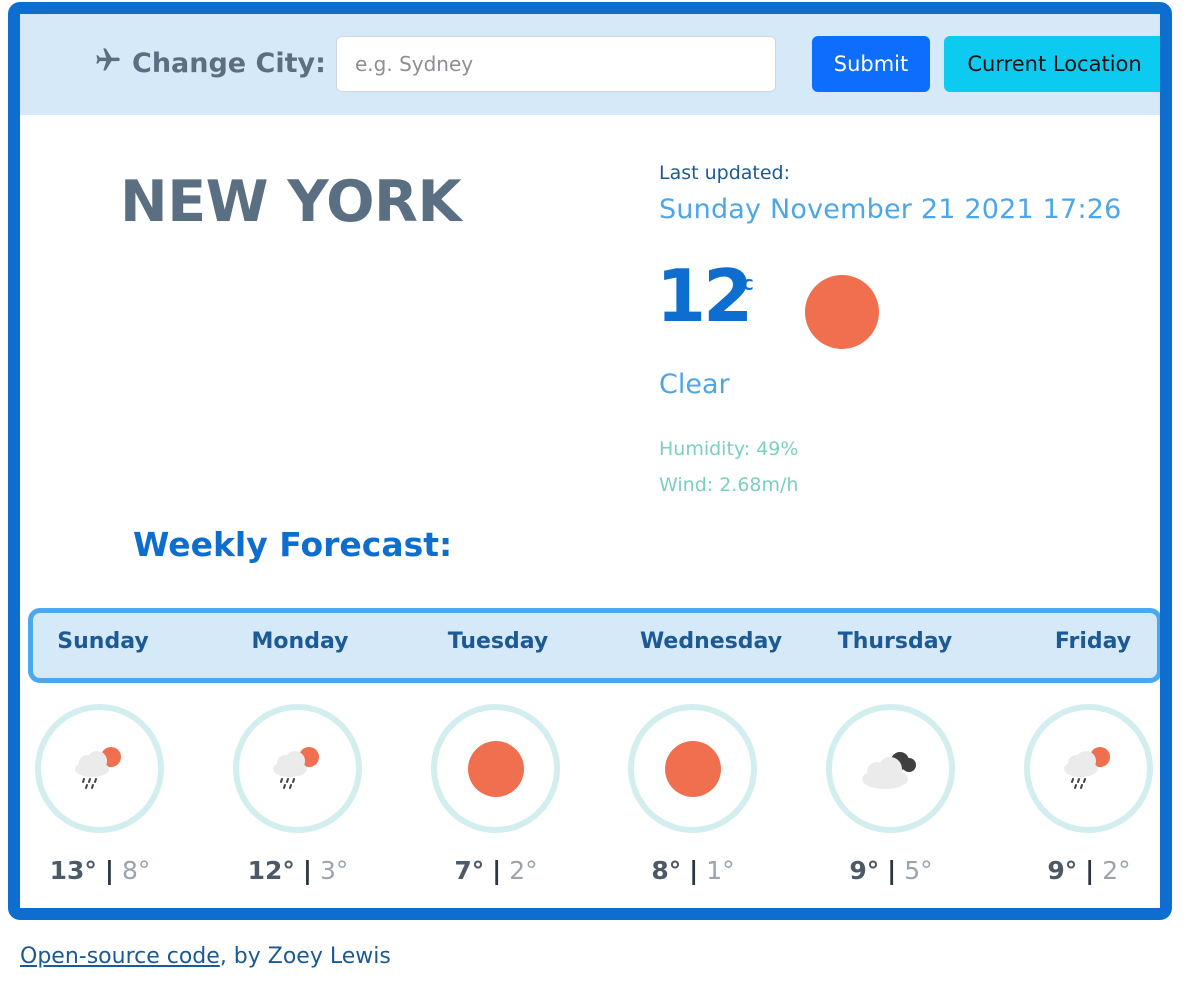 The width and height of the screenshot is (1196, 984). Describe the element at coordinates (334, 870) in the screenshot. I see `forecast-low: 3°` at that location.